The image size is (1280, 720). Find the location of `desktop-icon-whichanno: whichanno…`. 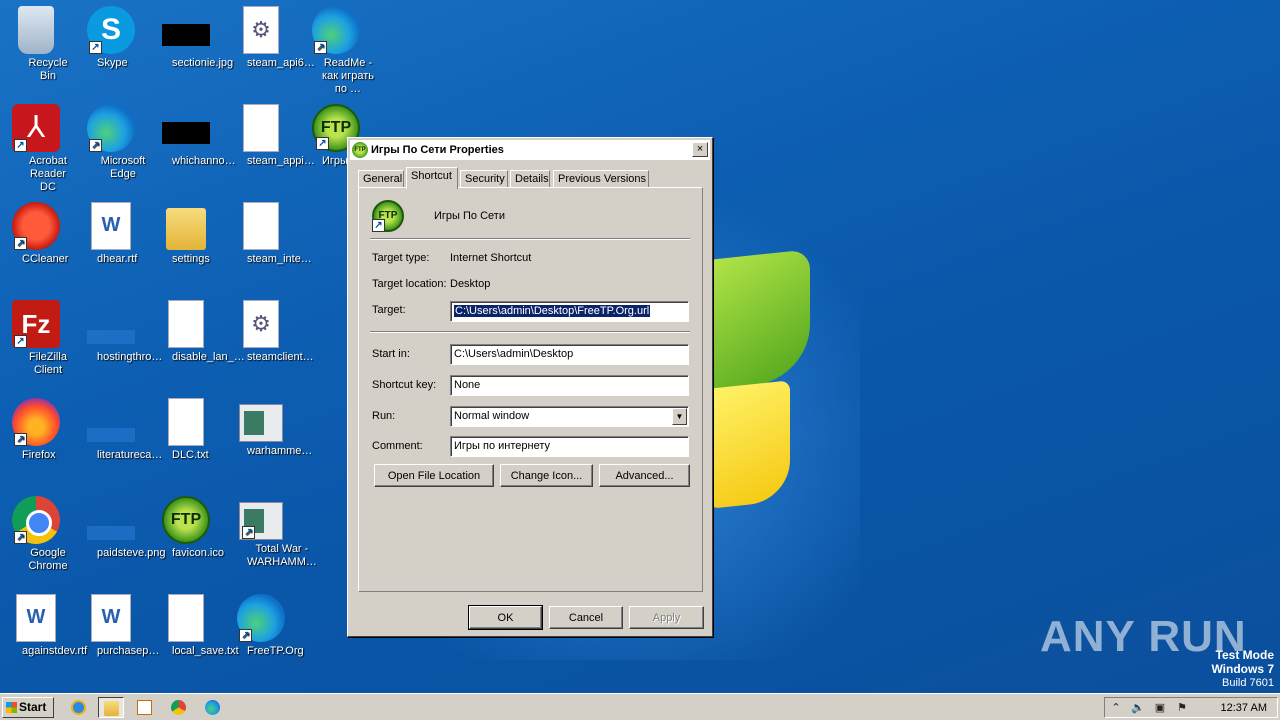

desktop-icon-whichanno: whichanno… is located at coordinates (192, 135).